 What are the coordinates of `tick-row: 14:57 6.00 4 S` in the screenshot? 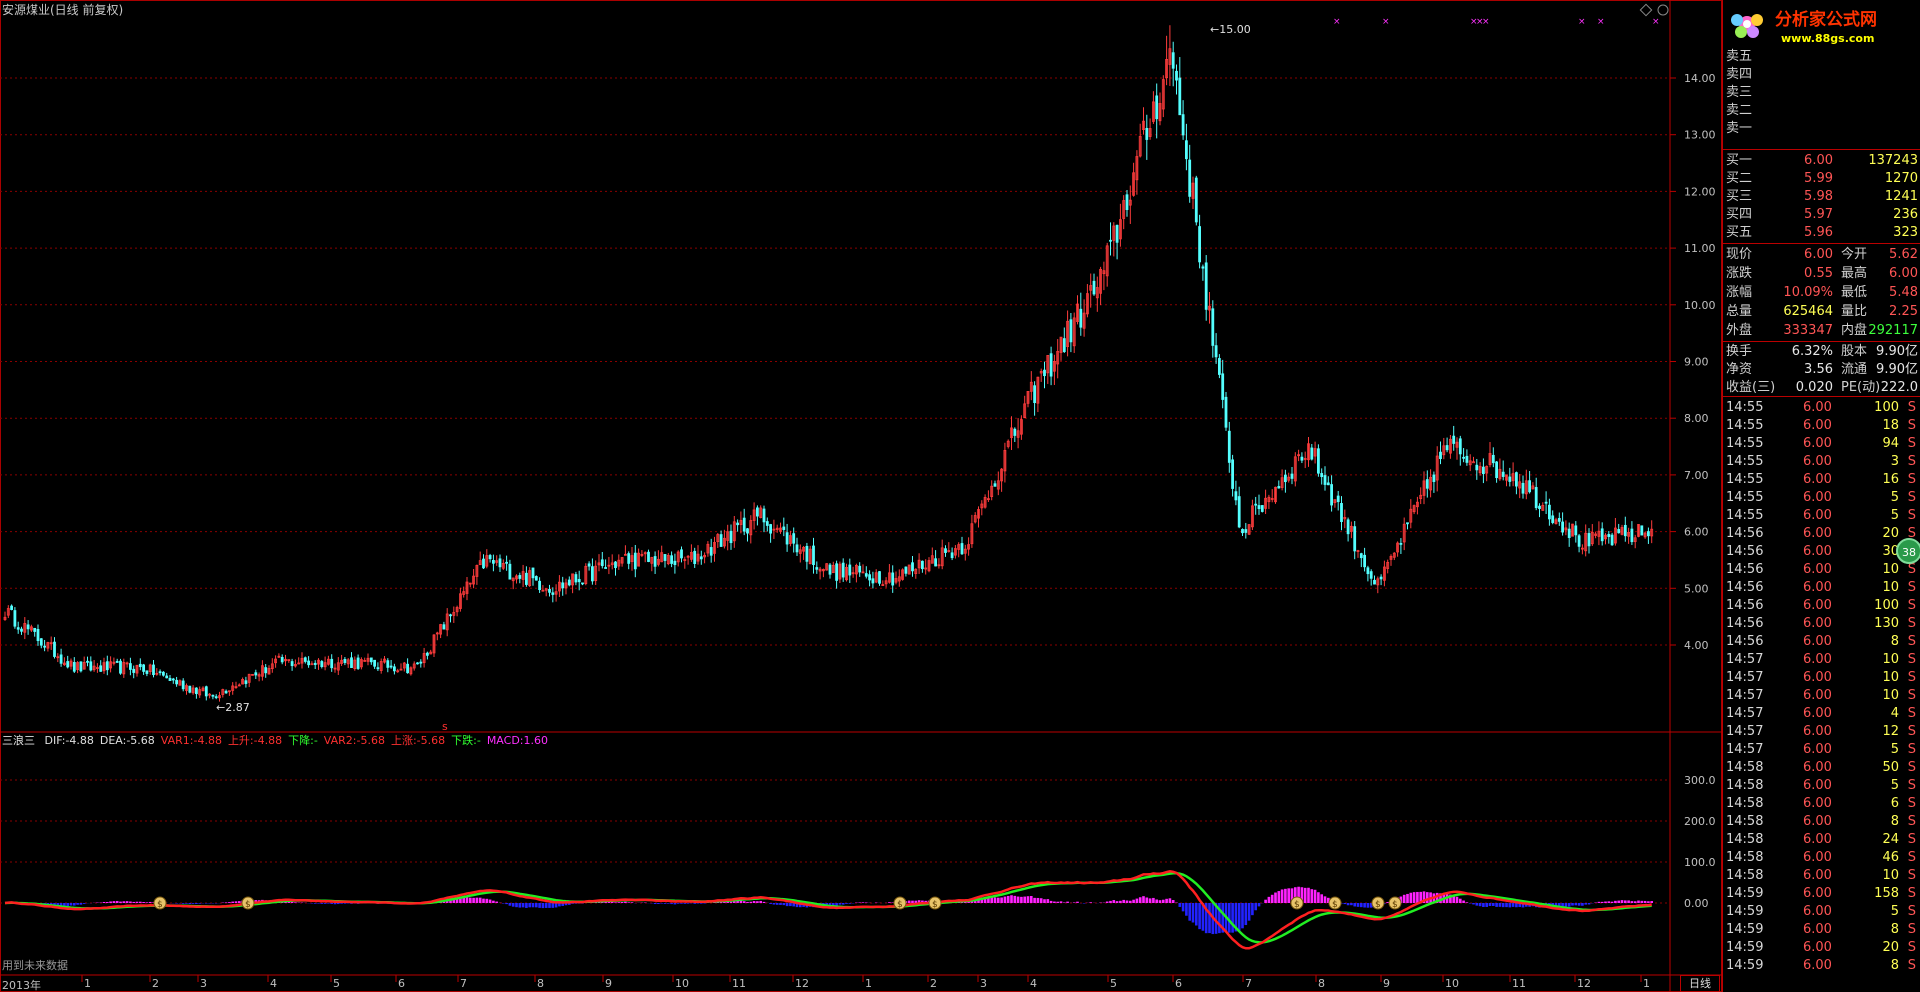 It's located at (1821, 714).